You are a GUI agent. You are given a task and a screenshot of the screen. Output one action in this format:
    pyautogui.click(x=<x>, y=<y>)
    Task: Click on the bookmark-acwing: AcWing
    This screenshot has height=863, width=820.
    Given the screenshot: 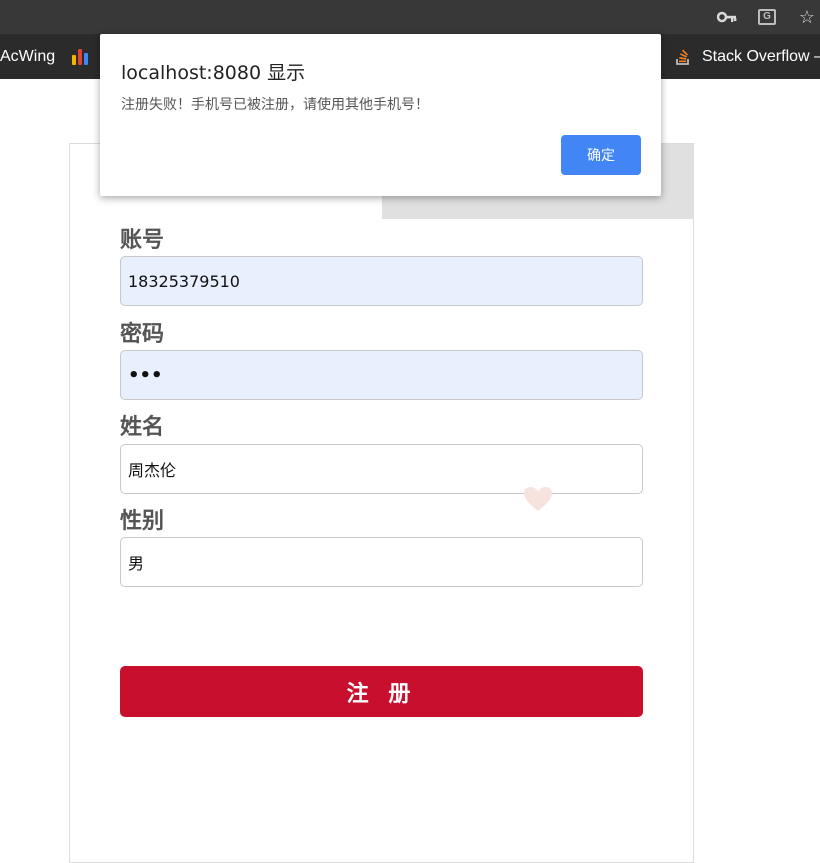 What is the action you would take?
    pyautogui.click(x=27, y=56)
    